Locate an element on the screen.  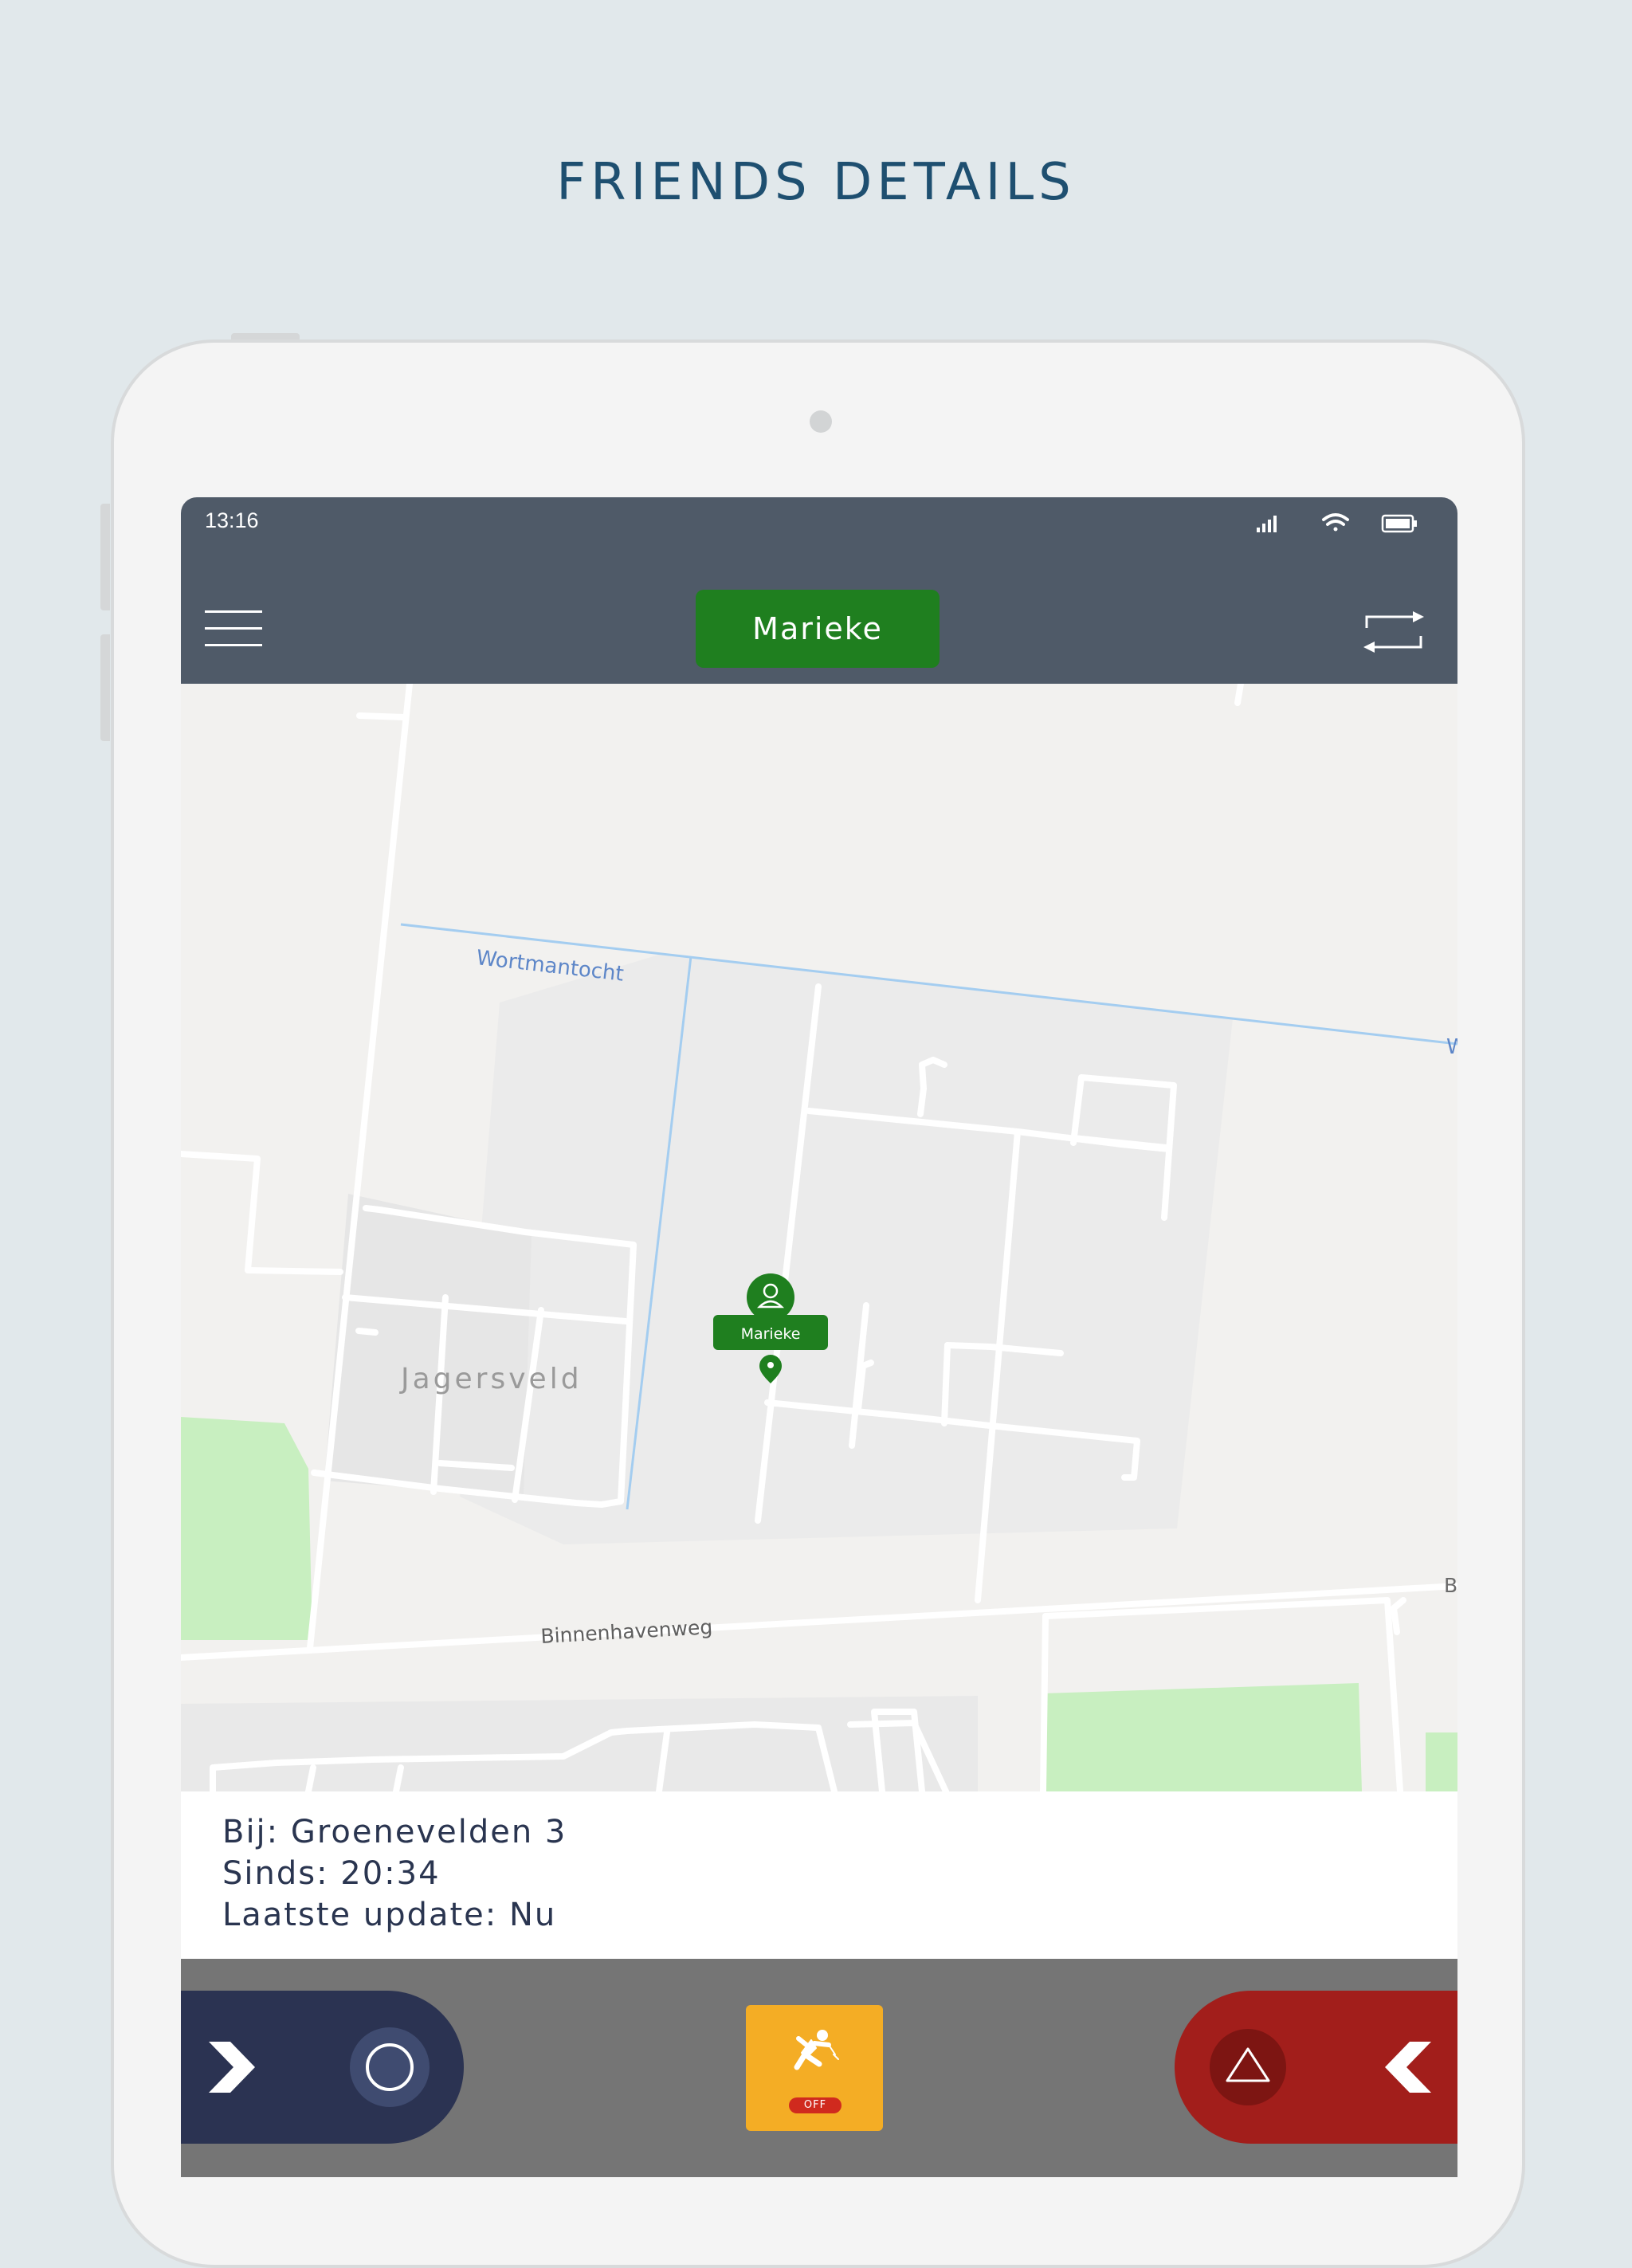
check-in-slider is located at coordinates (322, 2067).